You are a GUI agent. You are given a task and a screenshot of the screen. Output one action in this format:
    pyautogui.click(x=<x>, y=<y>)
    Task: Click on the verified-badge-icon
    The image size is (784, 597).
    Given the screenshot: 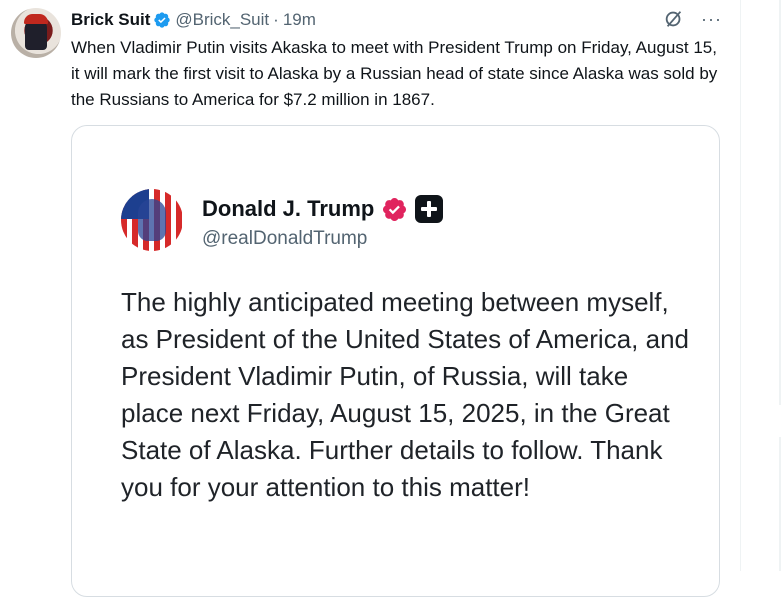 What is the action you would take?
    pyautogui.click(x=395, y=209)
    